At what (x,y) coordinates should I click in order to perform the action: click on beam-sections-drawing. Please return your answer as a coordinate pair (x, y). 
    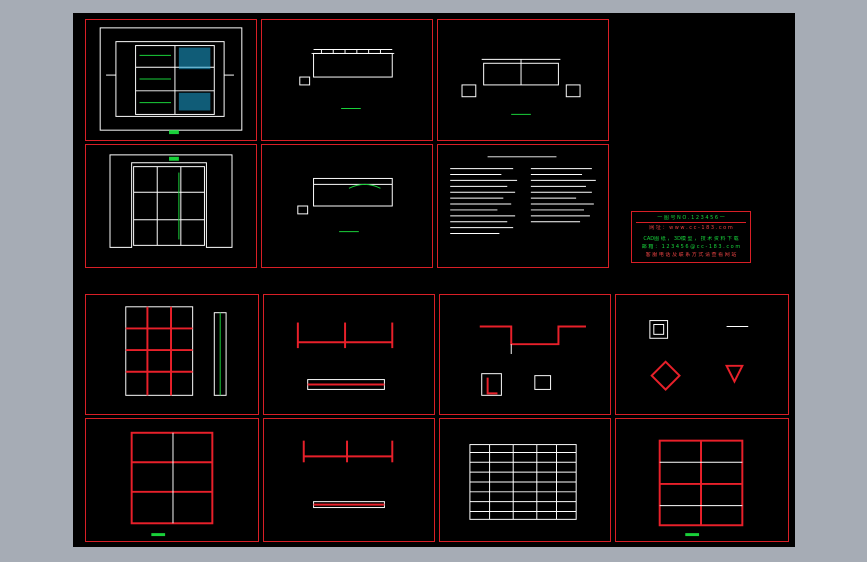
    Looking at the image, I should click on (532, 360).